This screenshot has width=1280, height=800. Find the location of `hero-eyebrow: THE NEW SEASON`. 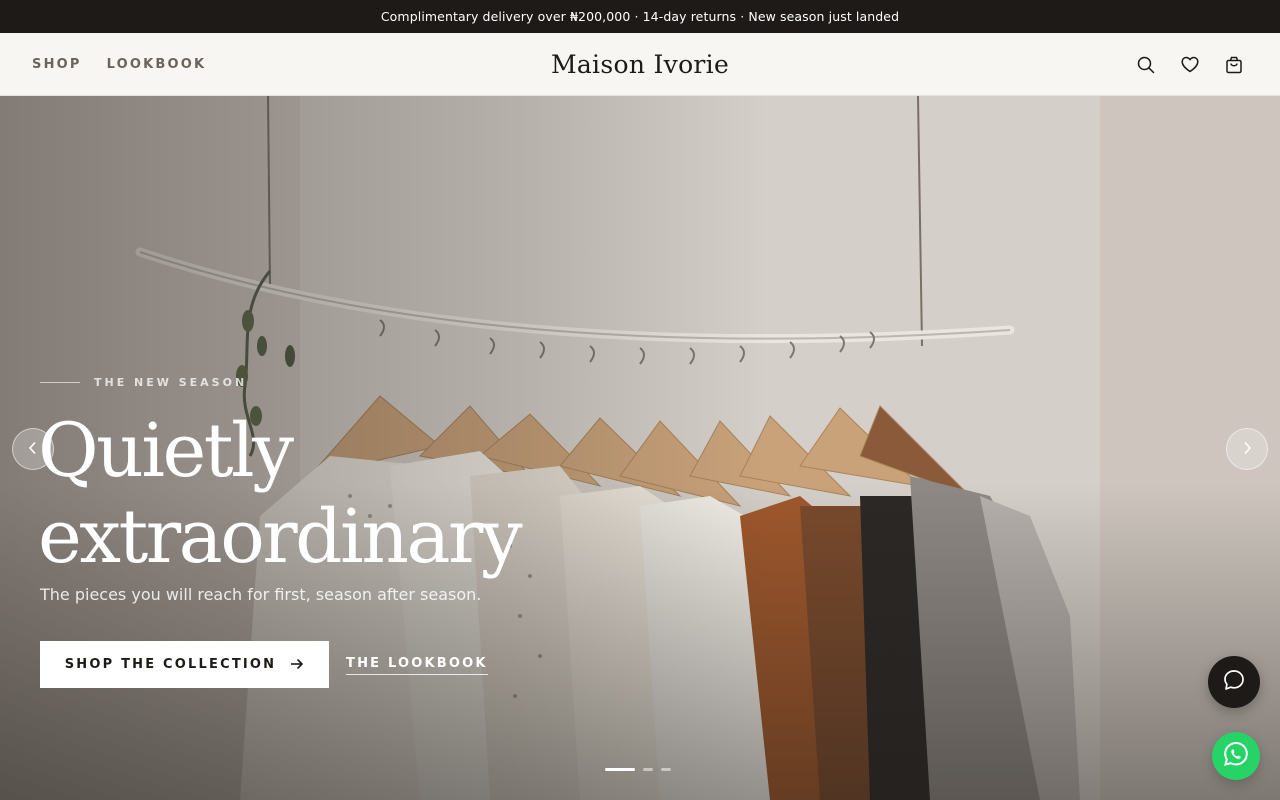

hero-eyebrow: THE NEW SEASON is located at coordinates (143, 382).